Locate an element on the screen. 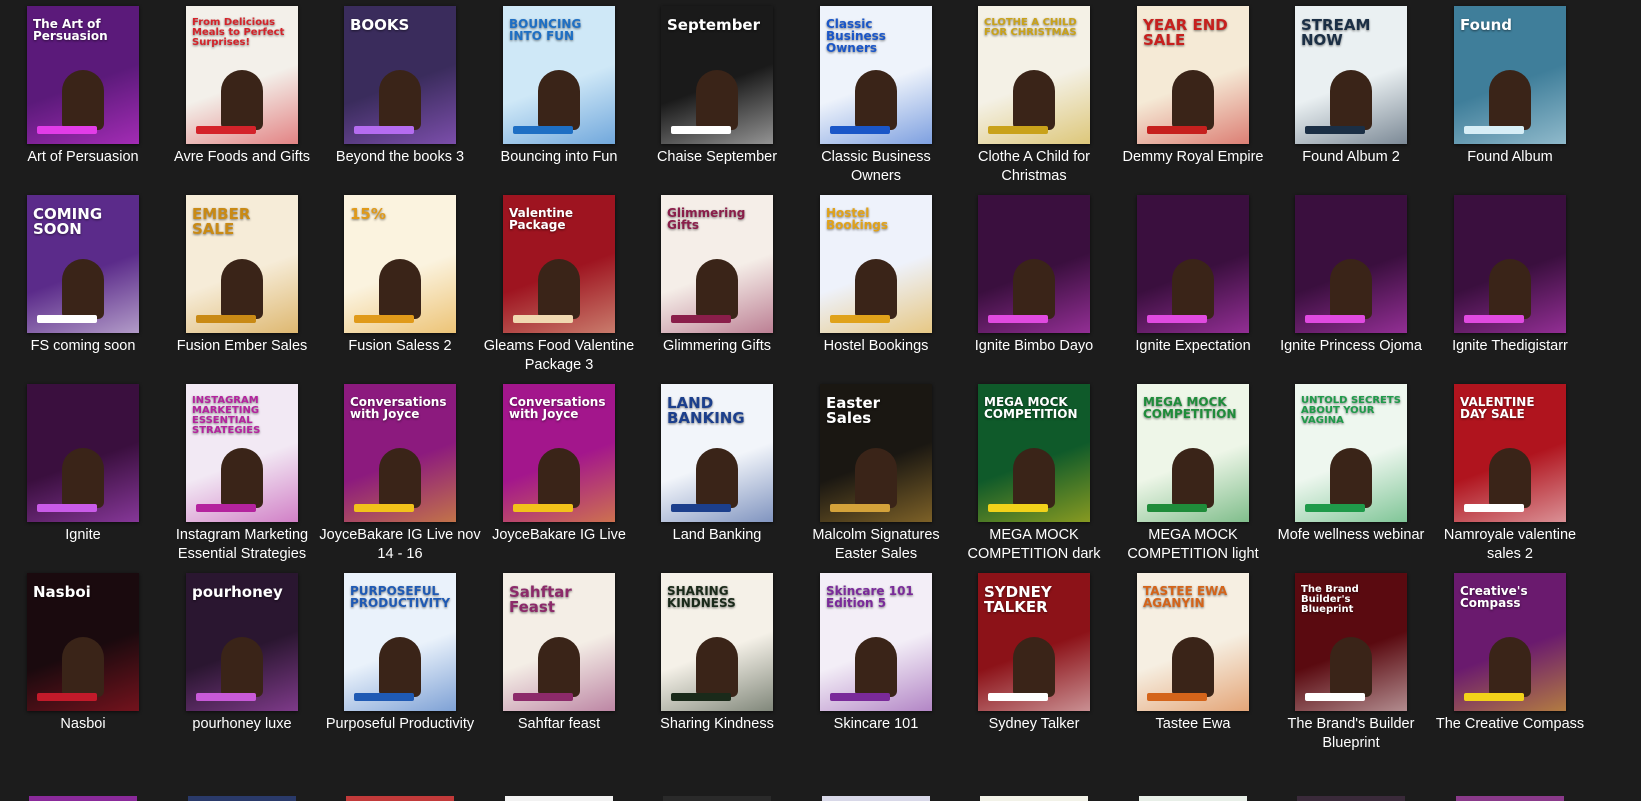 The image size is (1641, 801). file-name-label: Sharing Kindness is located at coordinates (717, 724).